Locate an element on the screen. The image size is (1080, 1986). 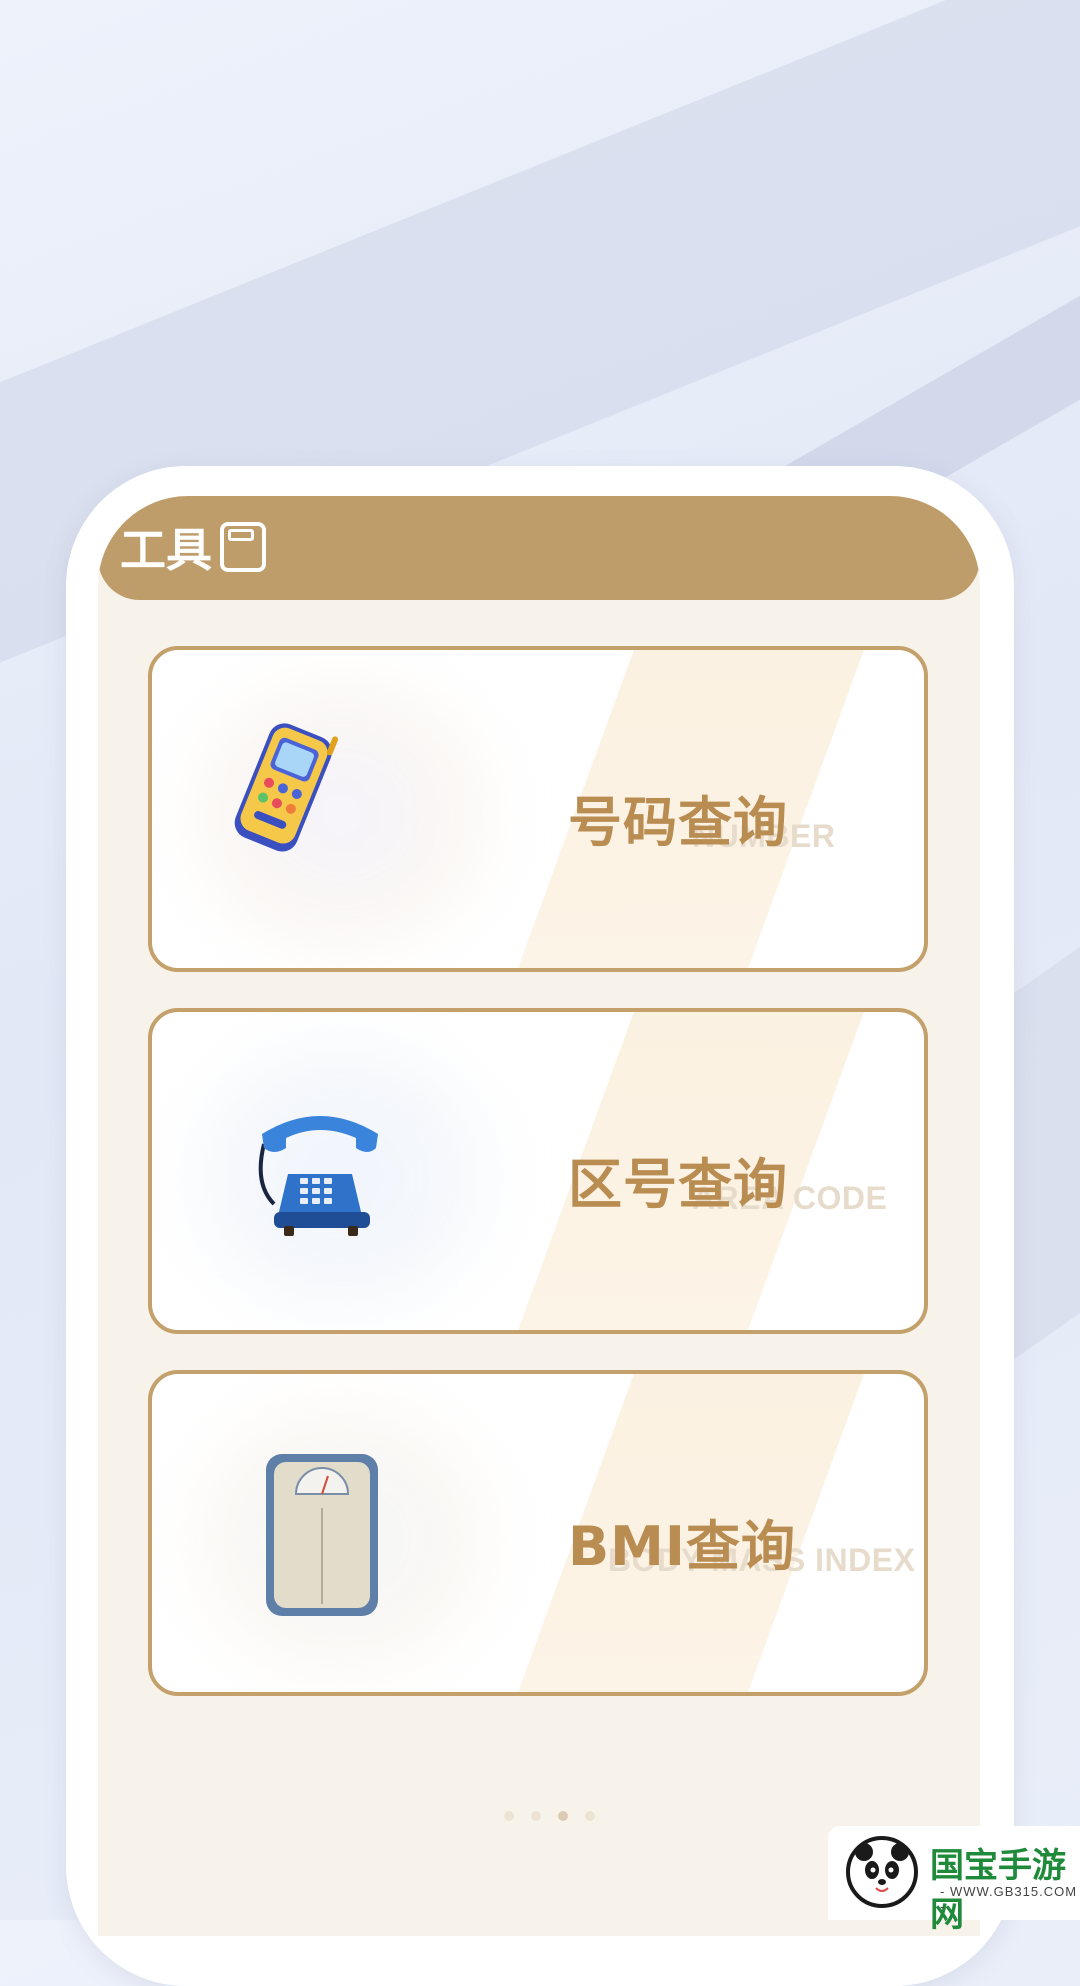
page-dot-active is located at coordinates (563, 1816).